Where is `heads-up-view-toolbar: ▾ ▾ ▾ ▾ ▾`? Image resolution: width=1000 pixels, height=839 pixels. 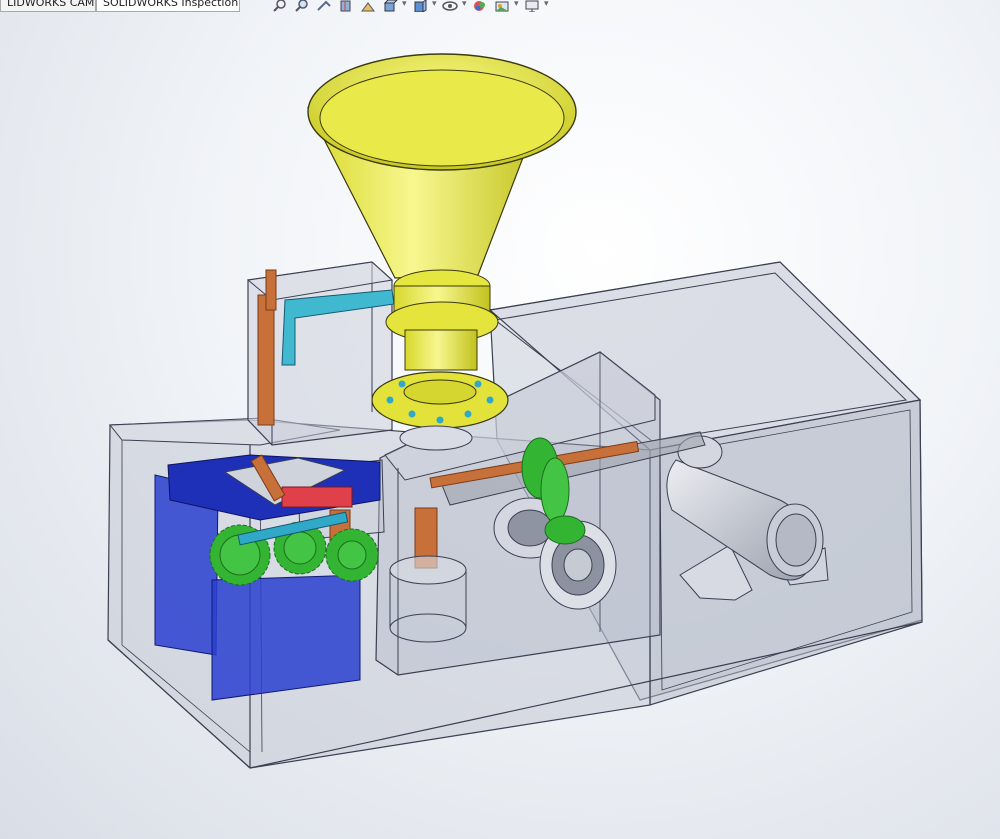
heads-up-view-toolbar: ▾ ▾ ▾ ▾ ▾ is located at coordinates (410, 7).